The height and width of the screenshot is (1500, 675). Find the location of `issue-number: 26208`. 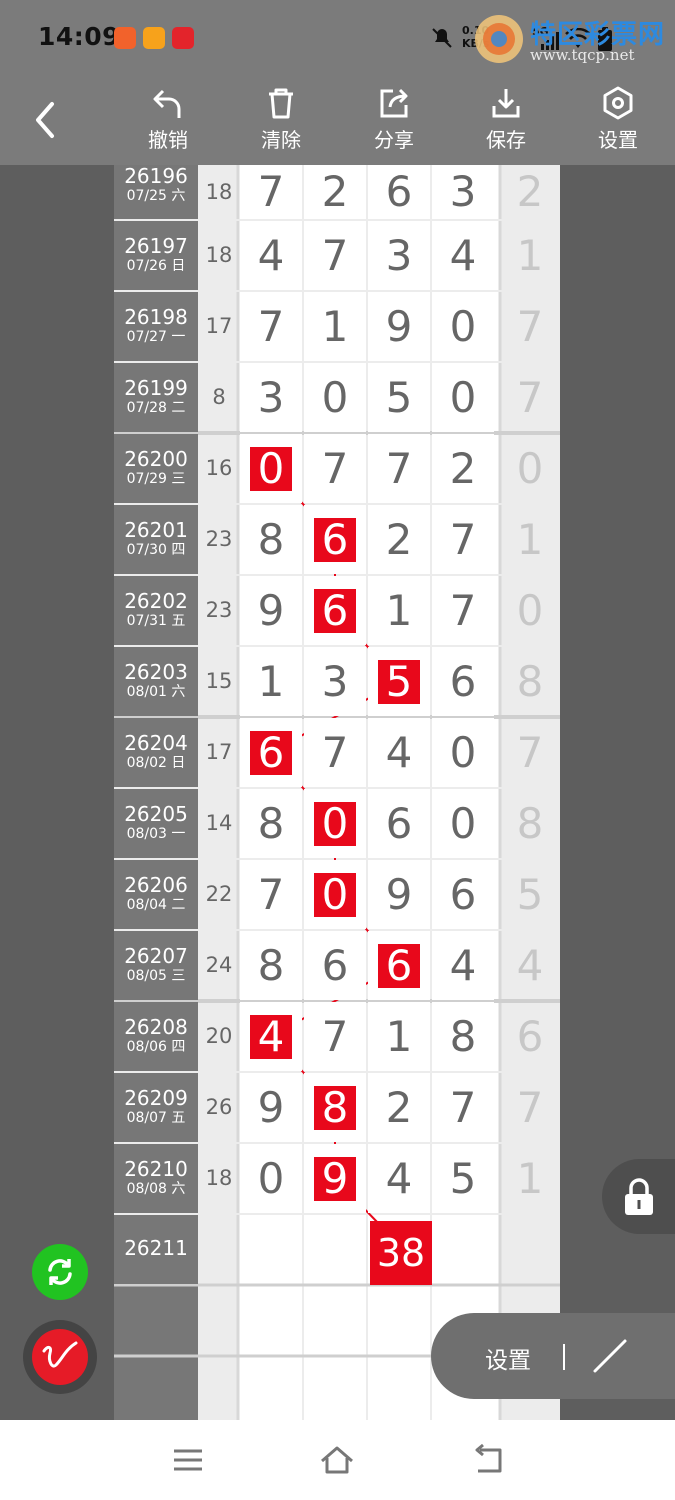

issue-number: 26208 is located at coordinates (156, 1027).